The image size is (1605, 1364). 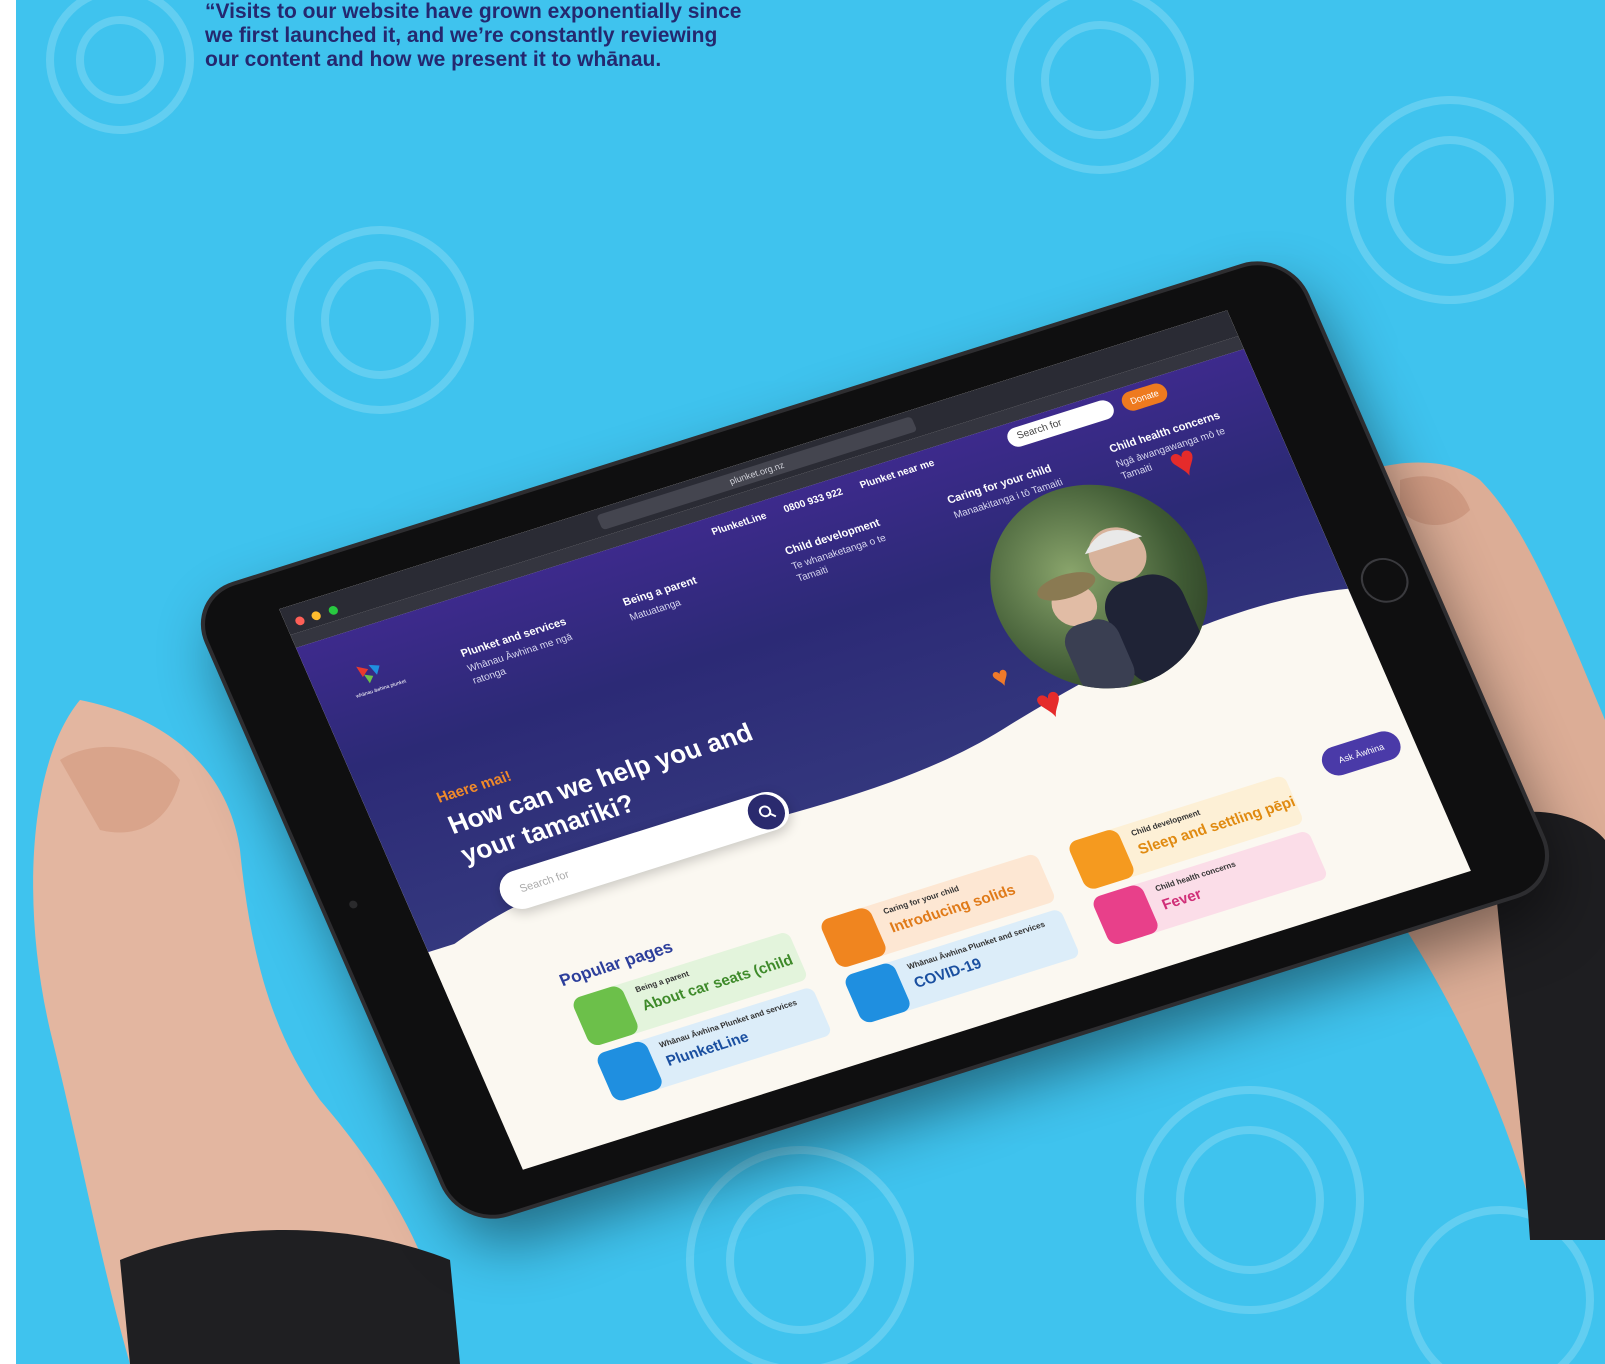 What do you see at coordinates (1384, 580) in the screenshot?
I see `home-button` at bounding box center [1384, 580].